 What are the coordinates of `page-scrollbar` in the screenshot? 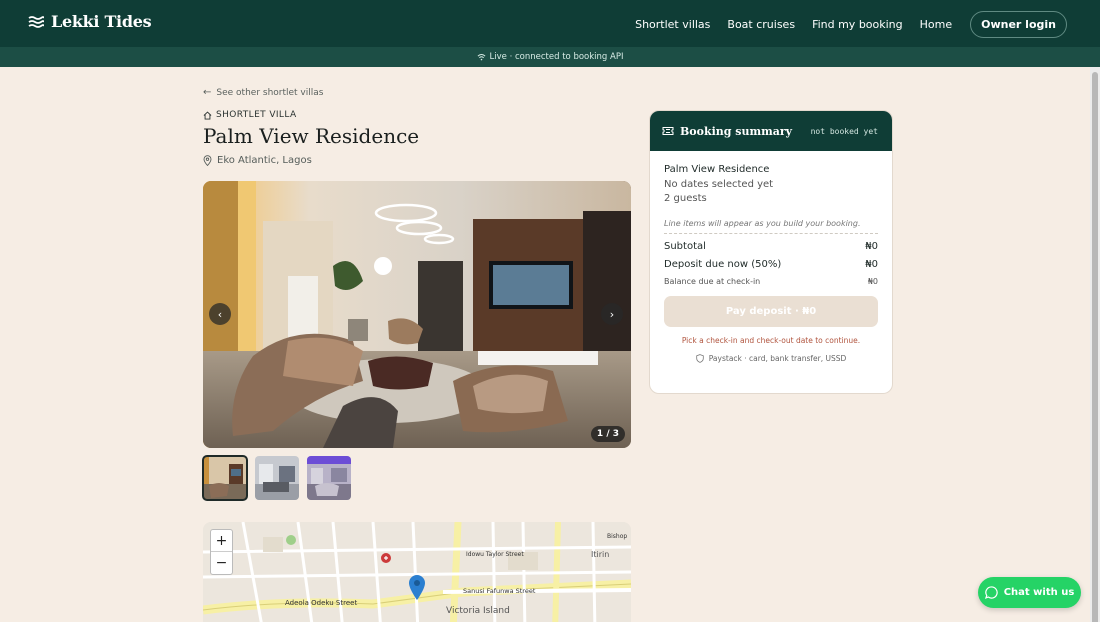 It's located at (1095, 344).